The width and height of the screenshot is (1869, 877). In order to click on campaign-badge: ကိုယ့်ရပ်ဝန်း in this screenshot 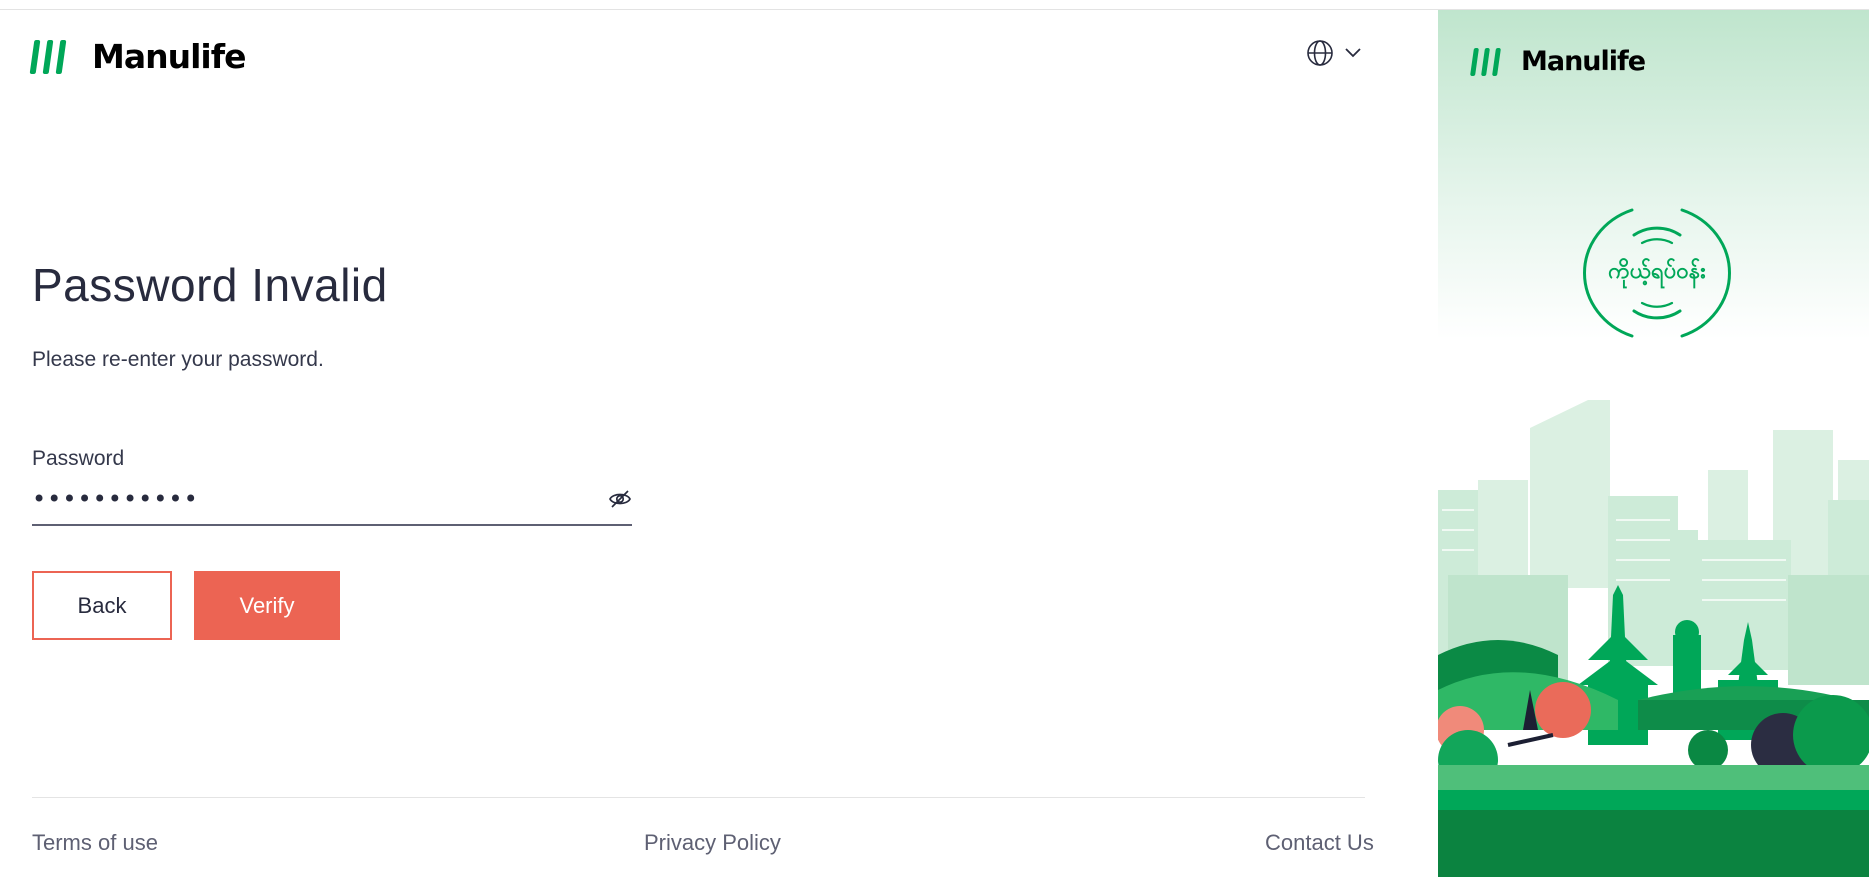, I will do `click(1657, 275)`.